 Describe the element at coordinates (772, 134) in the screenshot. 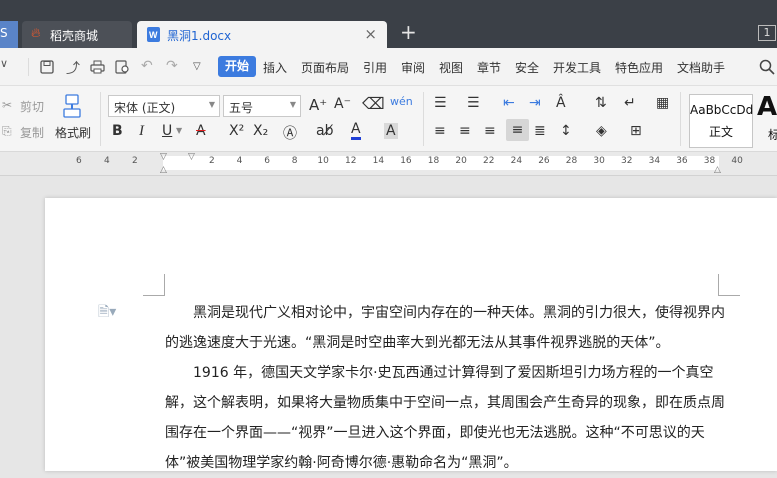

I see `style-heading-label: 标` at that location.